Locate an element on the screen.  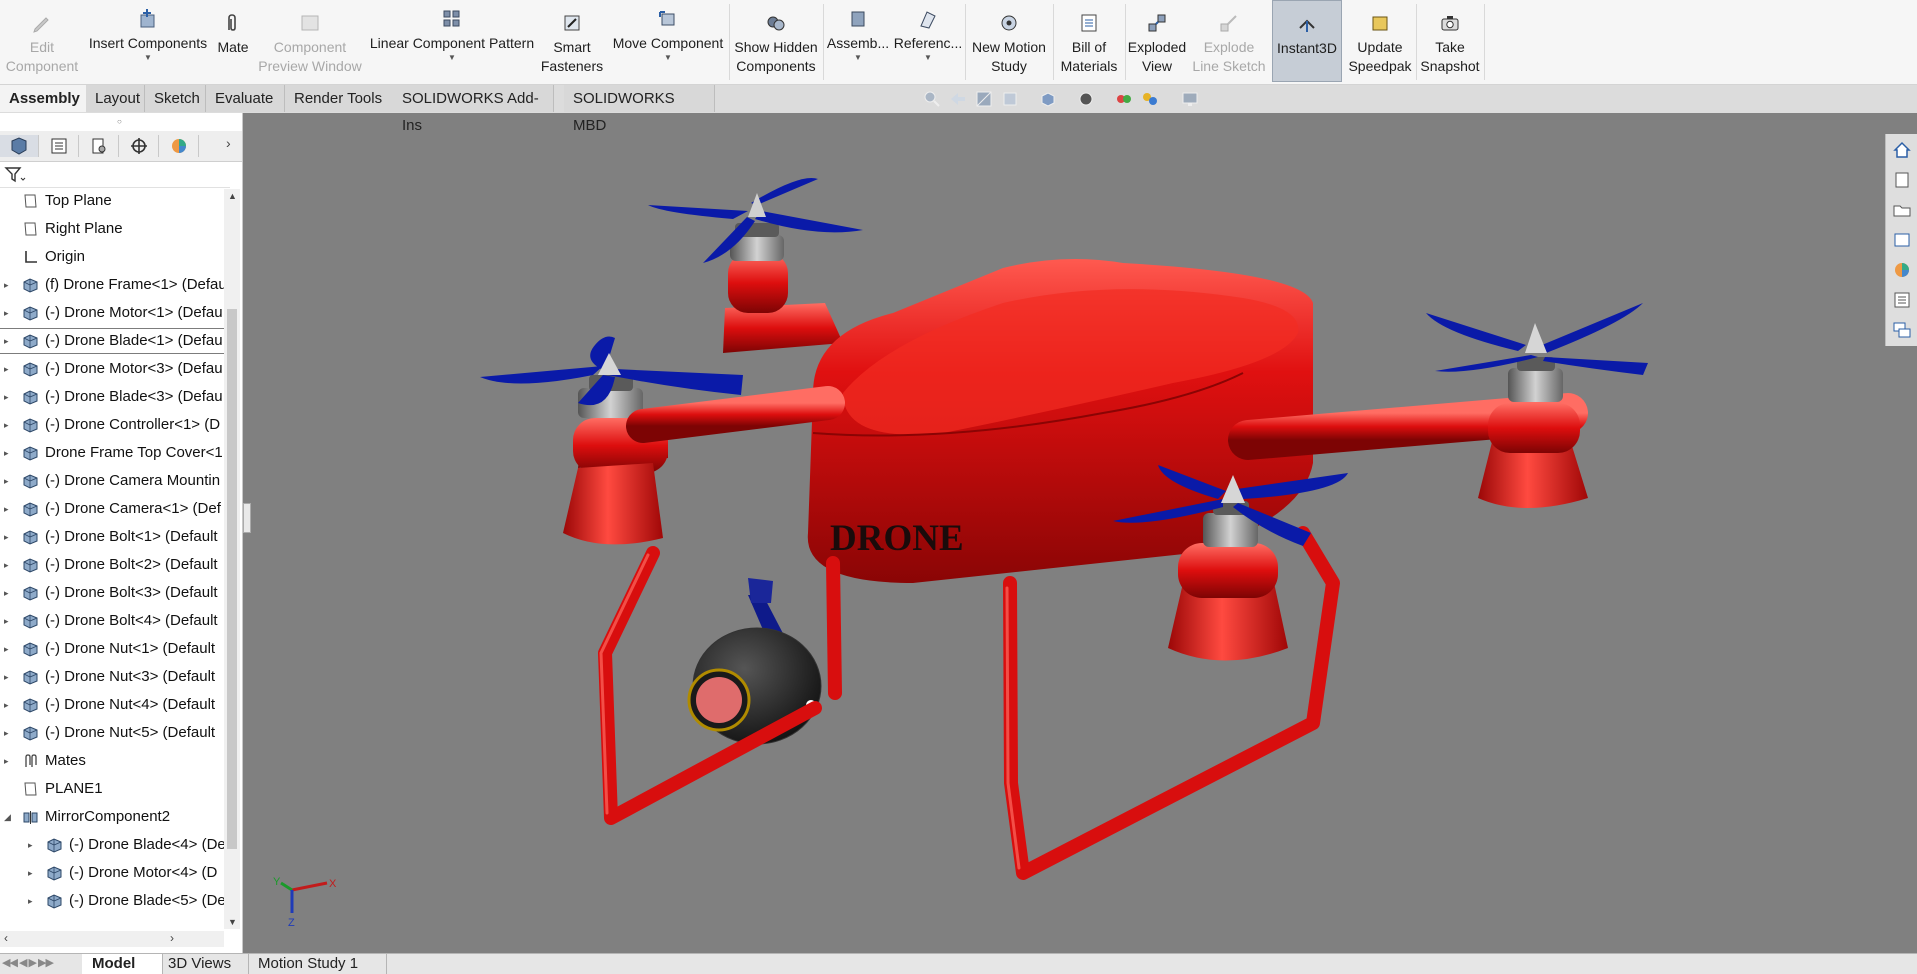
tab-assembly: Assembly is located at coordinates (43, 98).